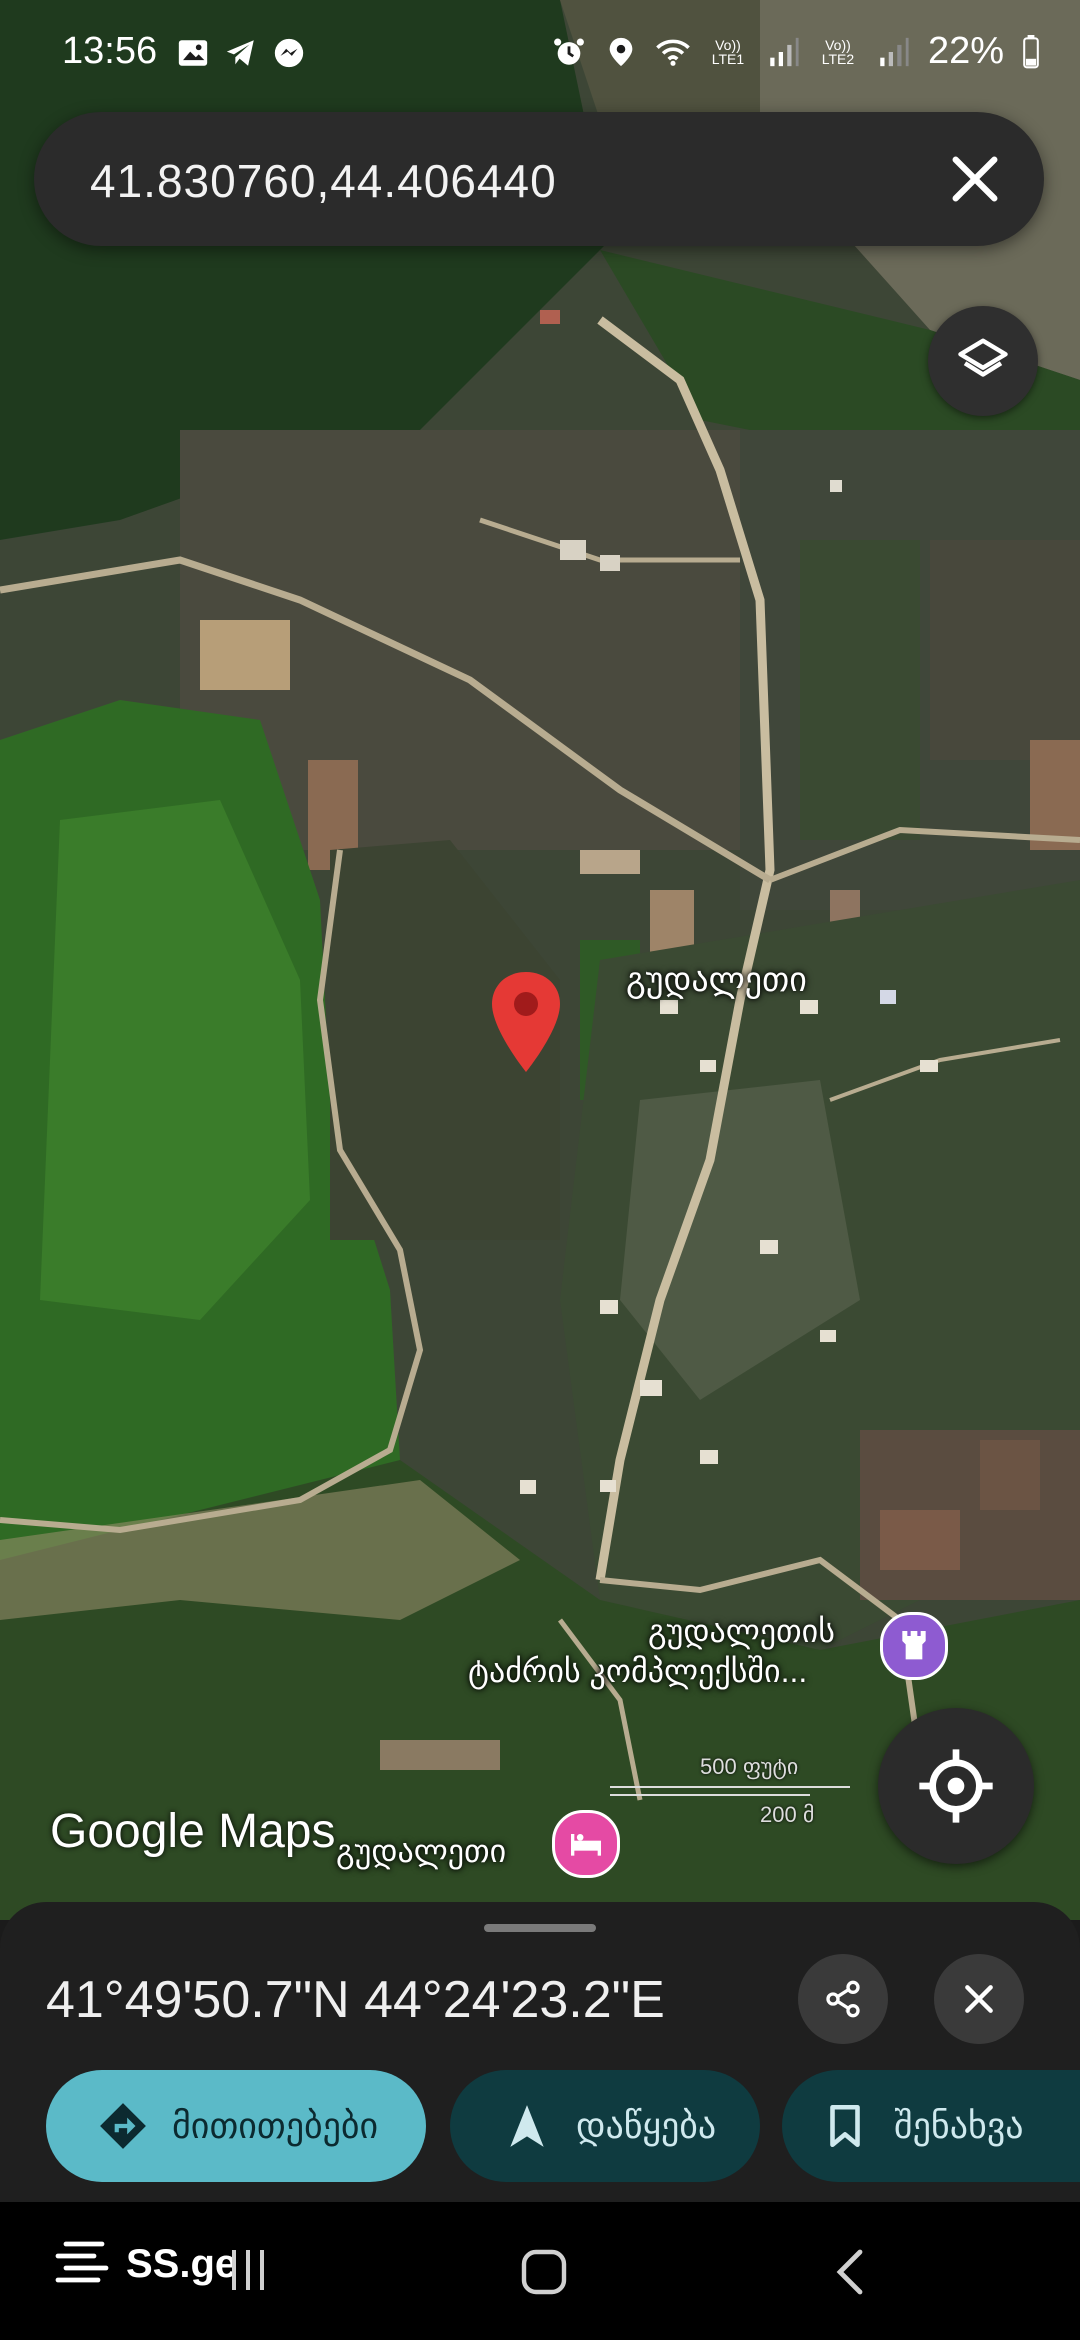 The width and height of the screenshot is (1080, 2340). I want to click on navigation-arrow-icon, so click(527, 2126).